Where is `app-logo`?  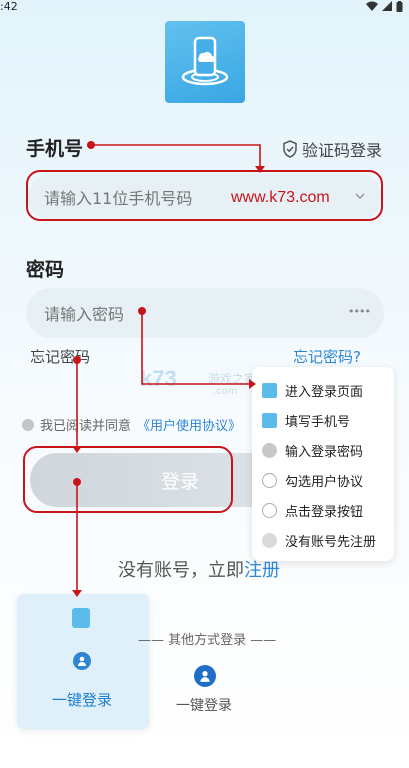 app-logo is located at coordinates (205, 62).